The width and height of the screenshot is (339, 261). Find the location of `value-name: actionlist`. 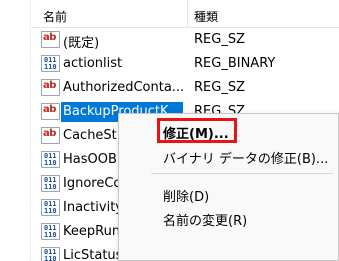

value-name: actionlist is located at coordinates (93, 63).